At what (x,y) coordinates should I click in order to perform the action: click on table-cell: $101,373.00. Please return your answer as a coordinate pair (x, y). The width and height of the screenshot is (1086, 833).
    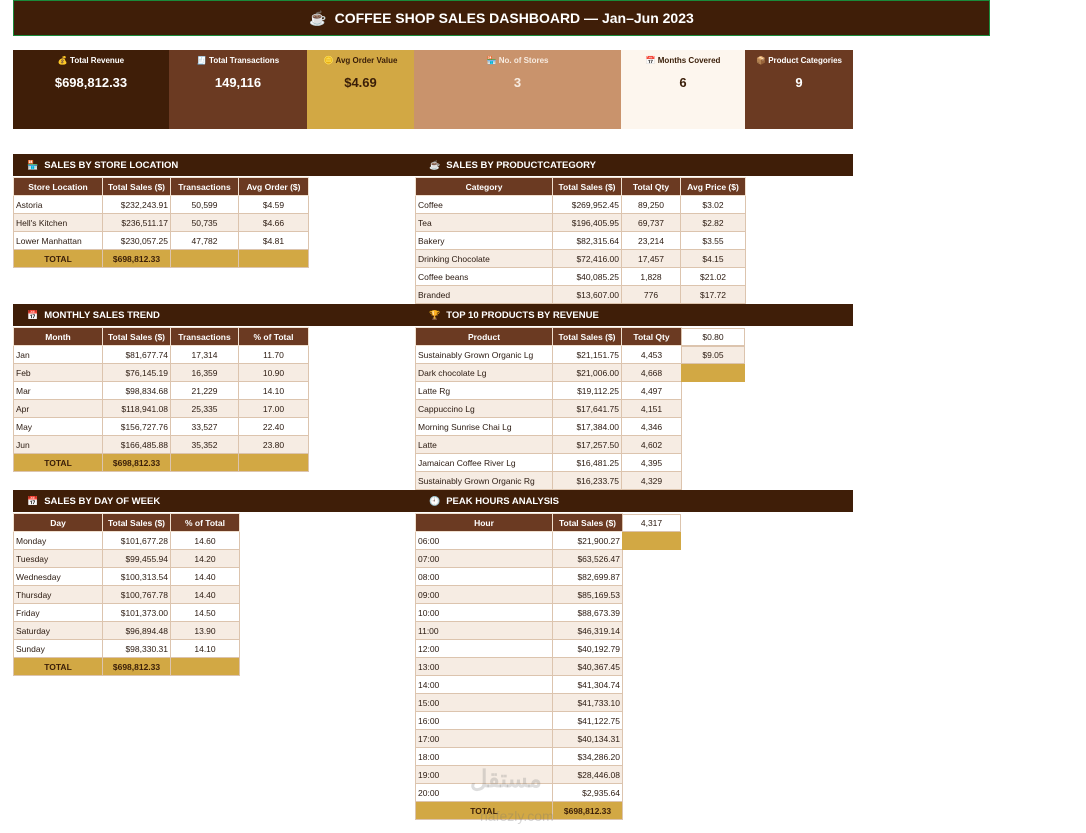
    Looking at the image, I should click on (136, 612).